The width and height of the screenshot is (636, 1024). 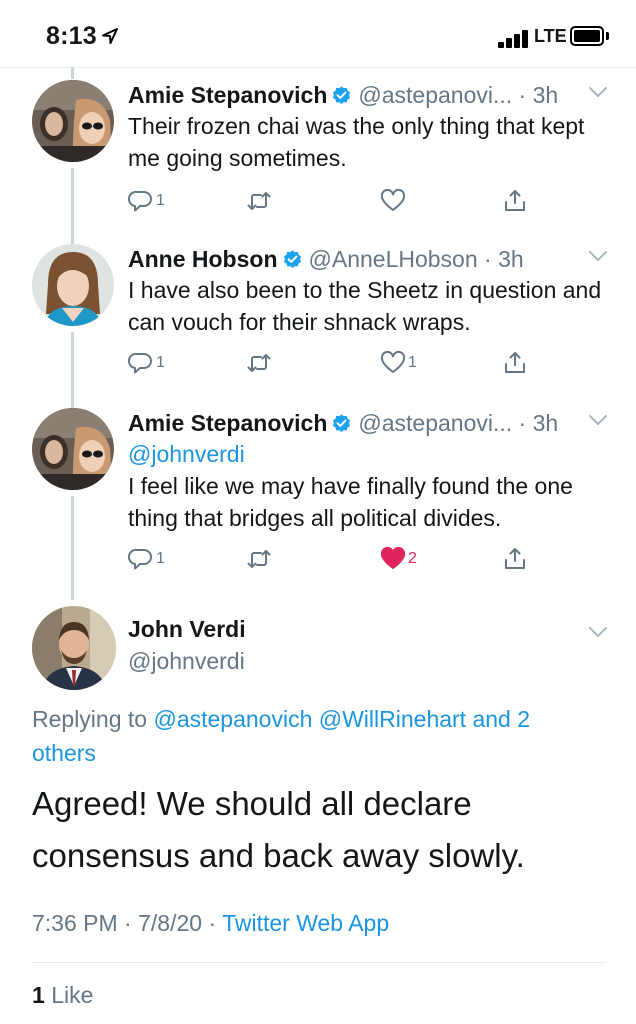 I want to click on battery-tip, so click(x=607, y=36).